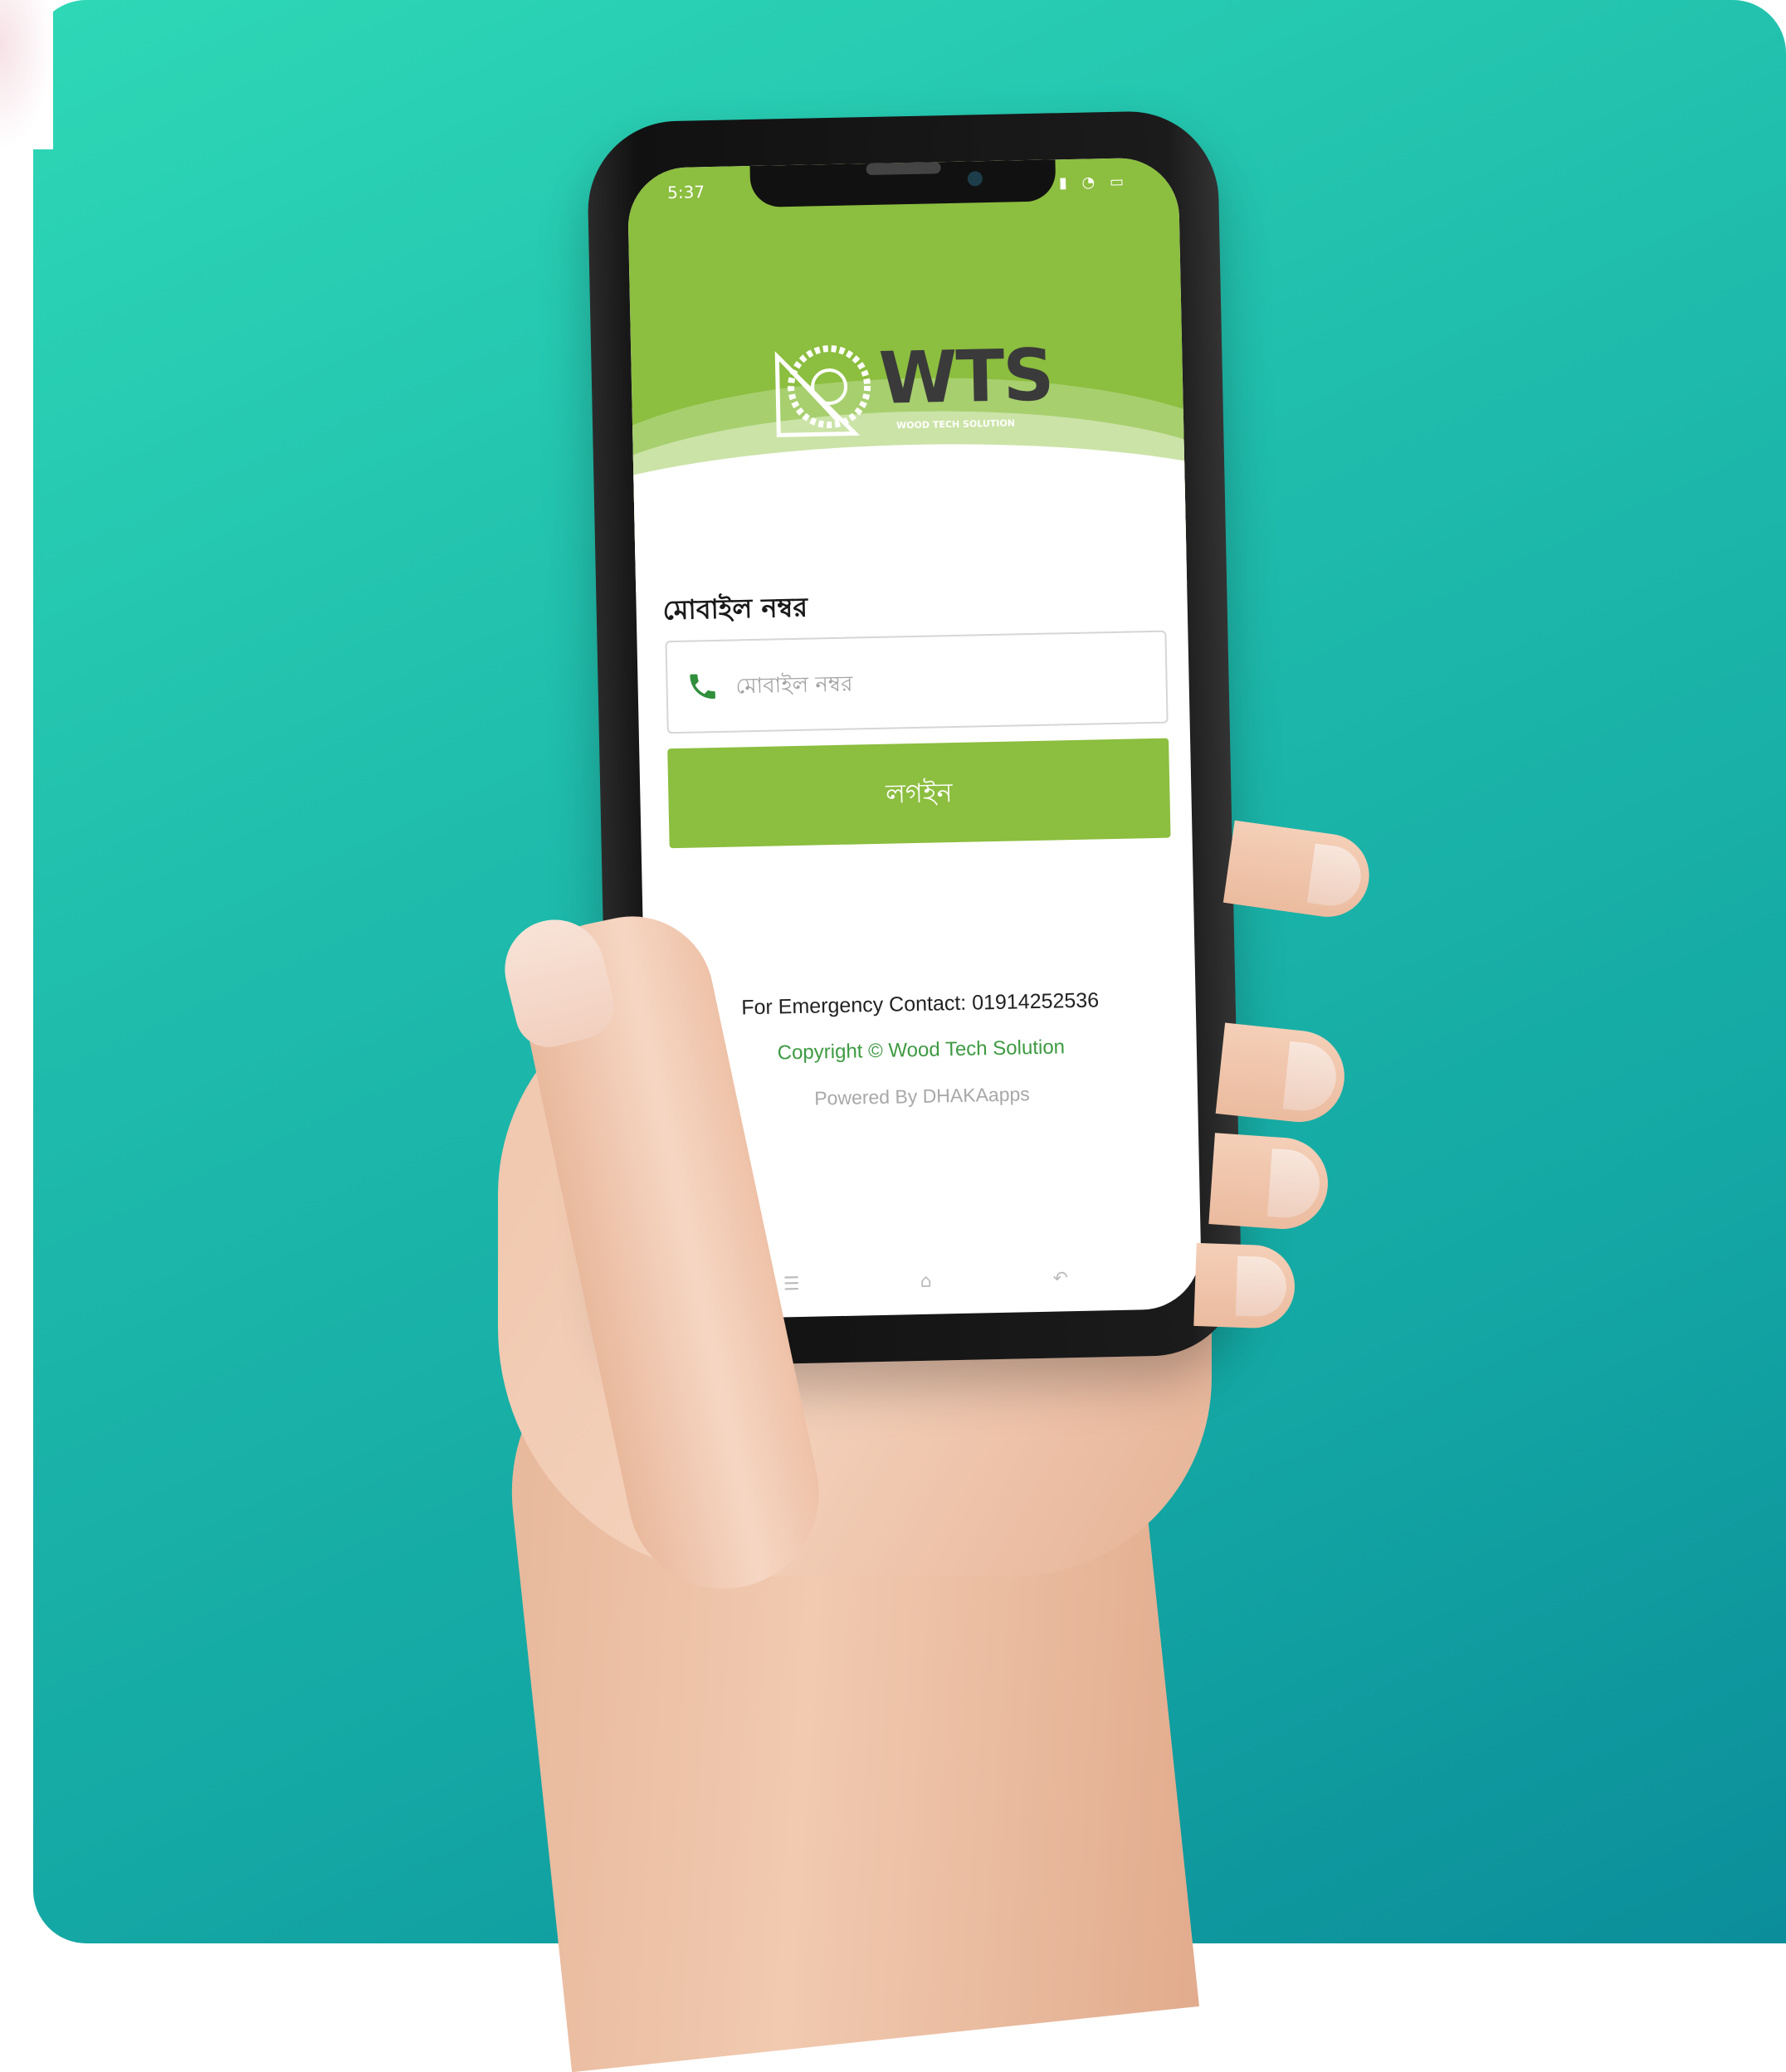 The width and height of the screenshot is (1786, 2072). Describe the element at coordinates (921, 1004) in the screenshot. I see `emergency-contact: For Emergency Contact: 01914252536` at that location.